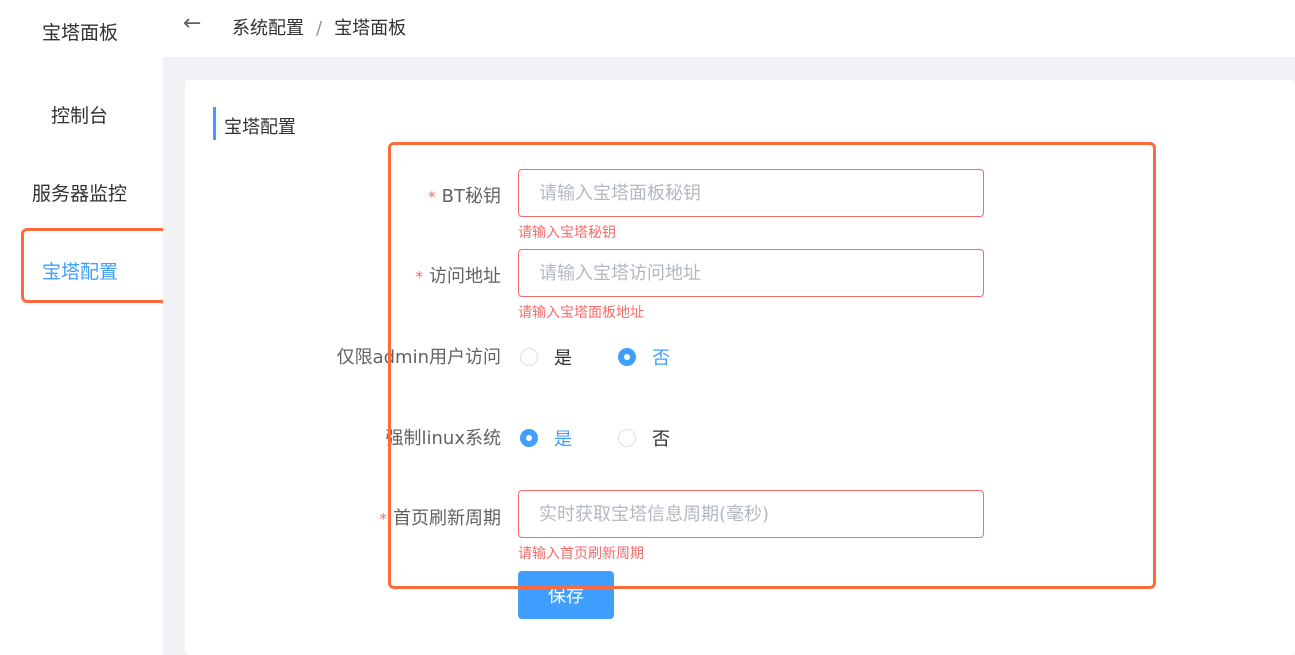 This screenshot has height=655, width=1295. I want to click on section-title: 宝塔配置, so click(260, 127).